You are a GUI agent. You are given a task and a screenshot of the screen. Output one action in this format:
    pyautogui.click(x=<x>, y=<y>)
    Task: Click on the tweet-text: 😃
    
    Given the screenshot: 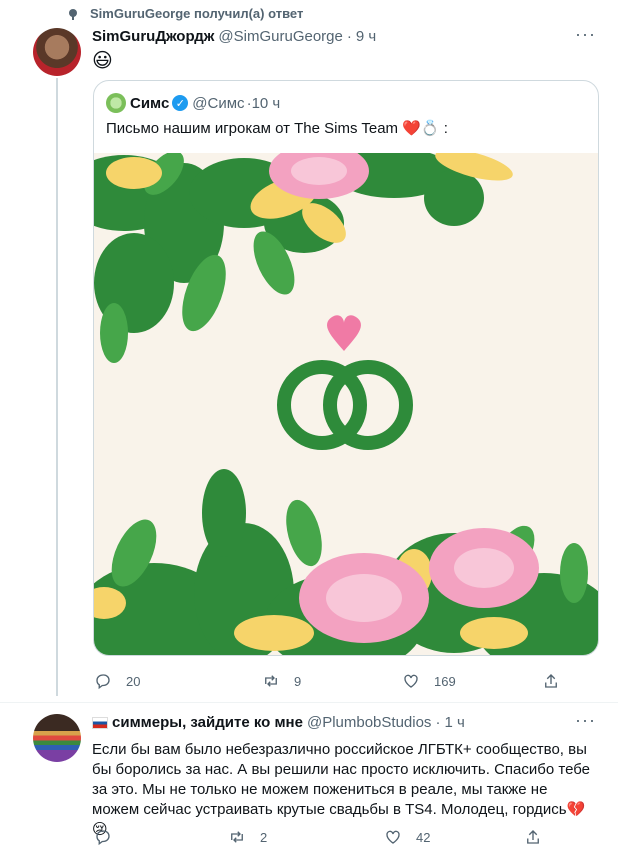 What is the action you would take?
    pyautogui.click(x=102, y=61)
    